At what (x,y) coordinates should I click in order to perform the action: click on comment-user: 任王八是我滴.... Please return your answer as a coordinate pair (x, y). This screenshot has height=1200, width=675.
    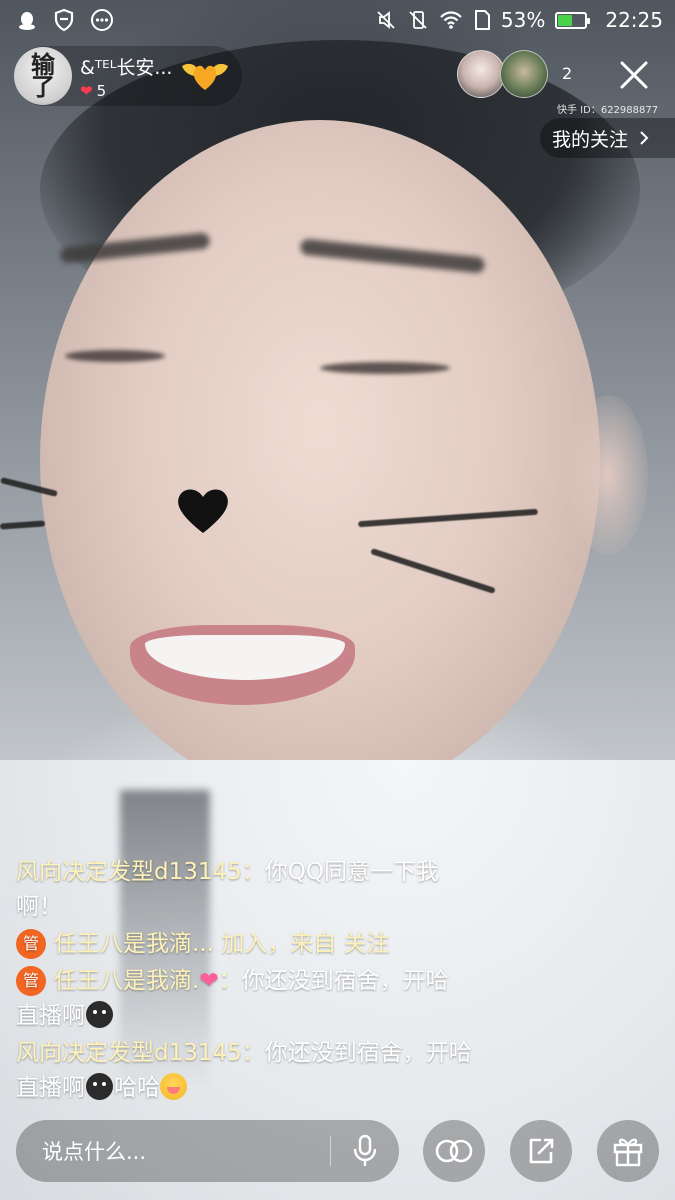
    Looking at the image, I should click on (134, 944).